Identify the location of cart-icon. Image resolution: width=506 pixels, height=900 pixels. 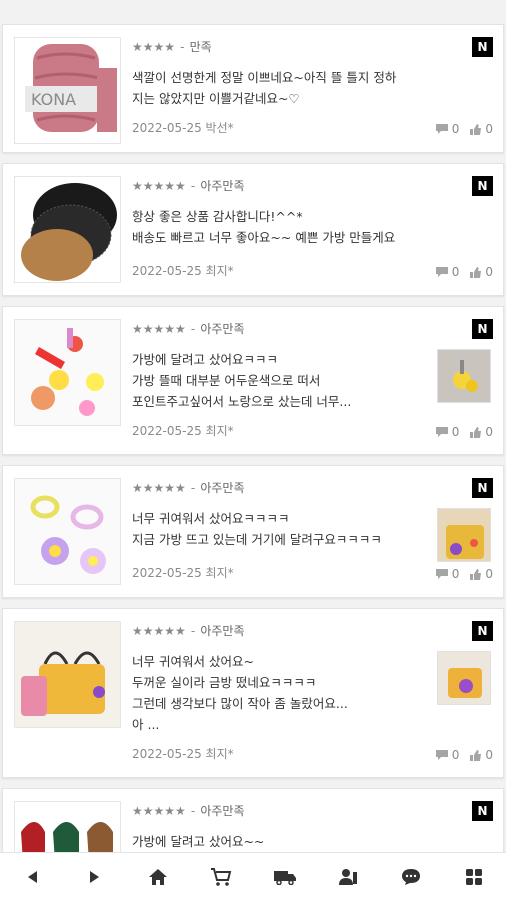
(221, 876).